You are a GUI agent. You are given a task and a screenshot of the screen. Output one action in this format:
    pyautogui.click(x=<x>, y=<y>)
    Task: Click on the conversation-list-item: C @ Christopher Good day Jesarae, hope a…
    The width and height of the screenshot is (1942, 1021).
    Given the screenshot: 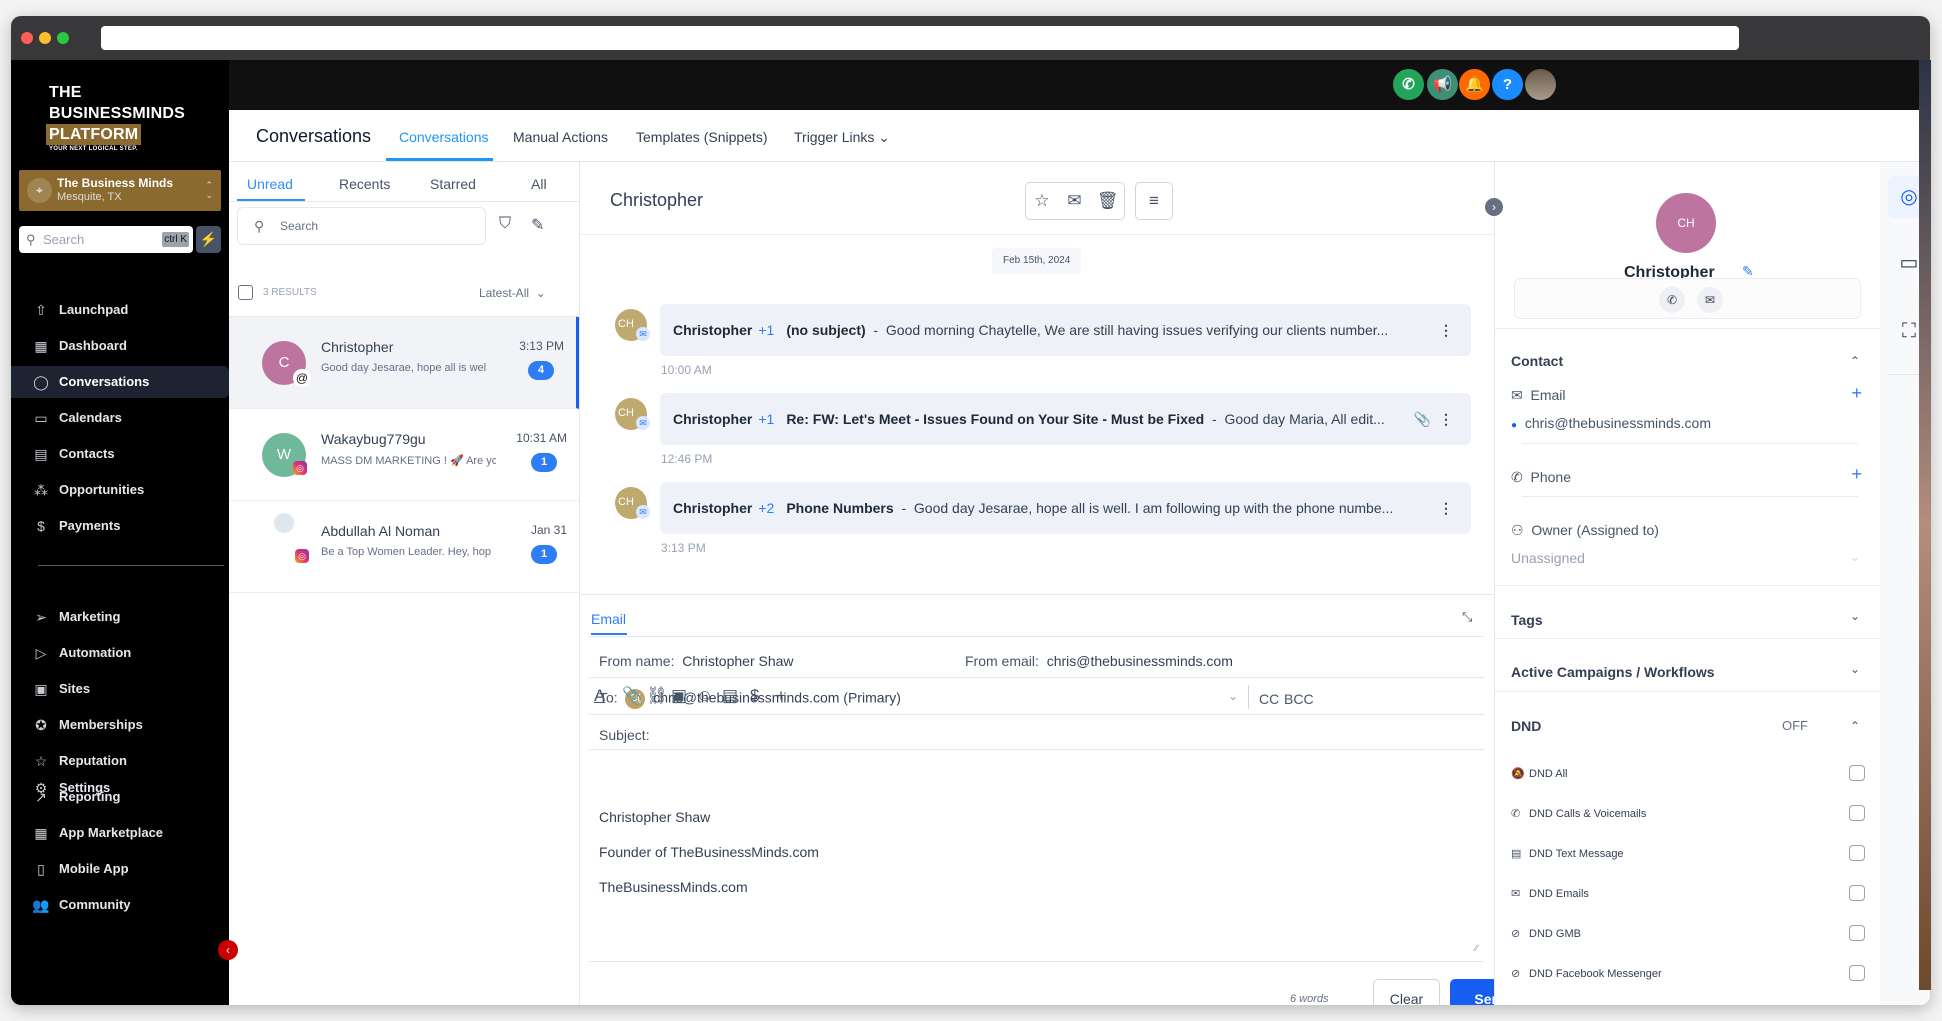 What is the action you would take?
    pyautogui.click(x=404, y=363)
    